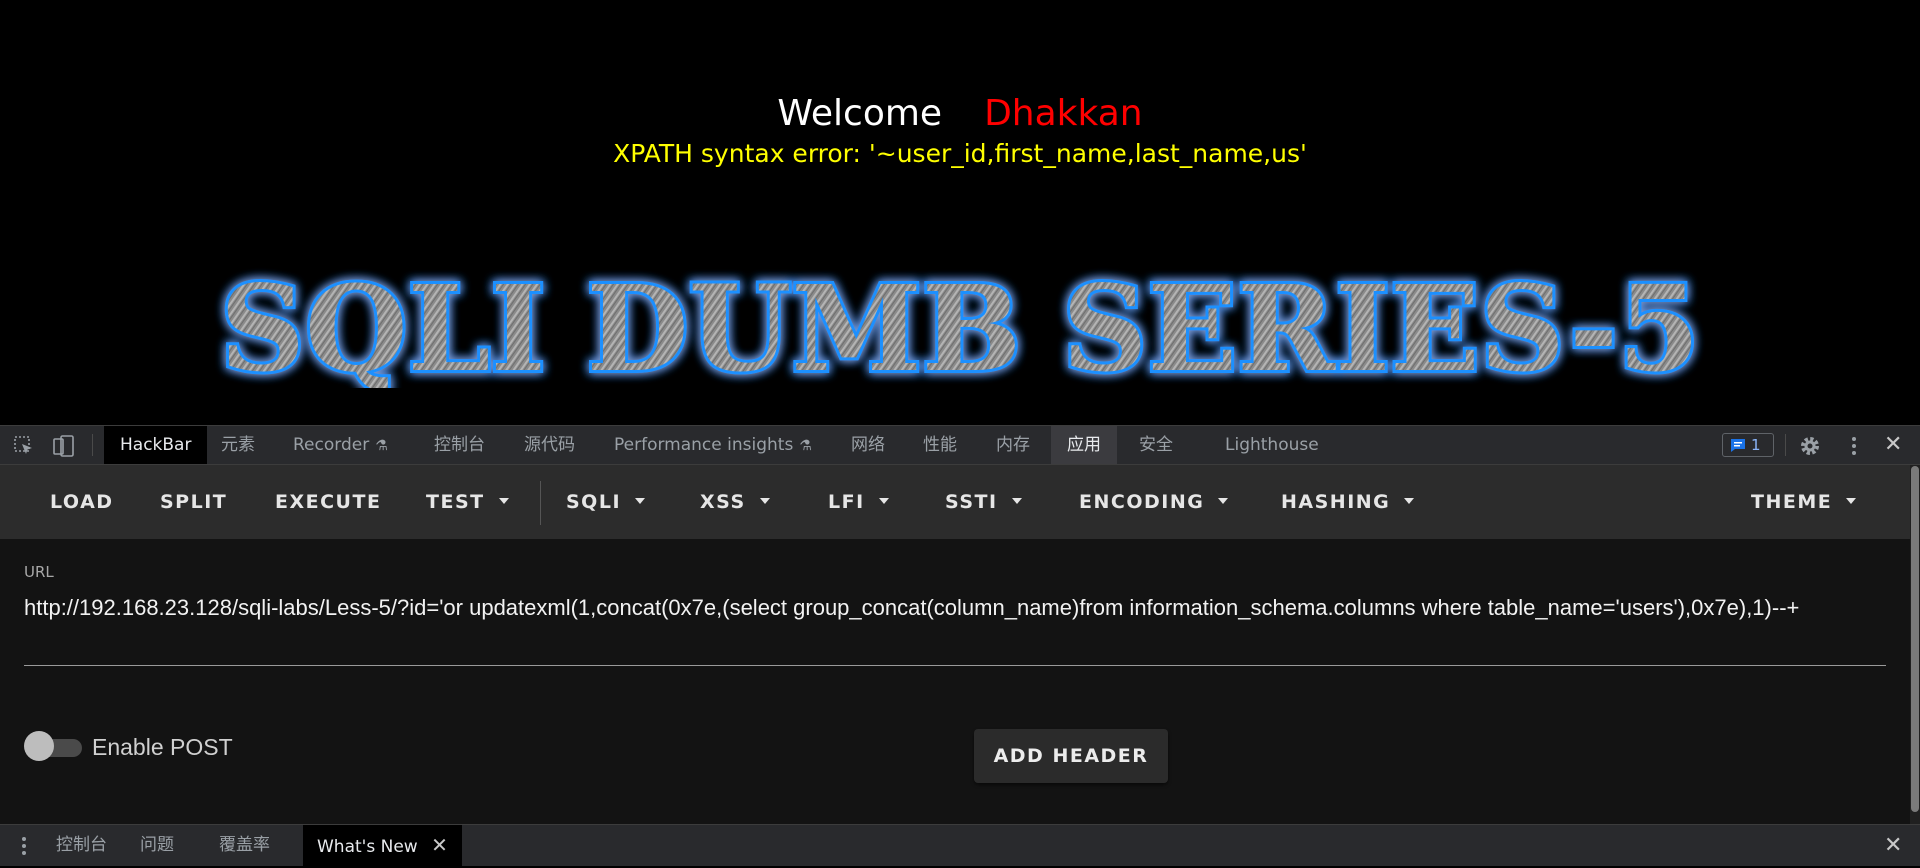 The width and height of the screenshot is (1920, 868). Describe the element at coordinates (1156, 445) in the screenshot. I see `tab-security: 安全` at that location.